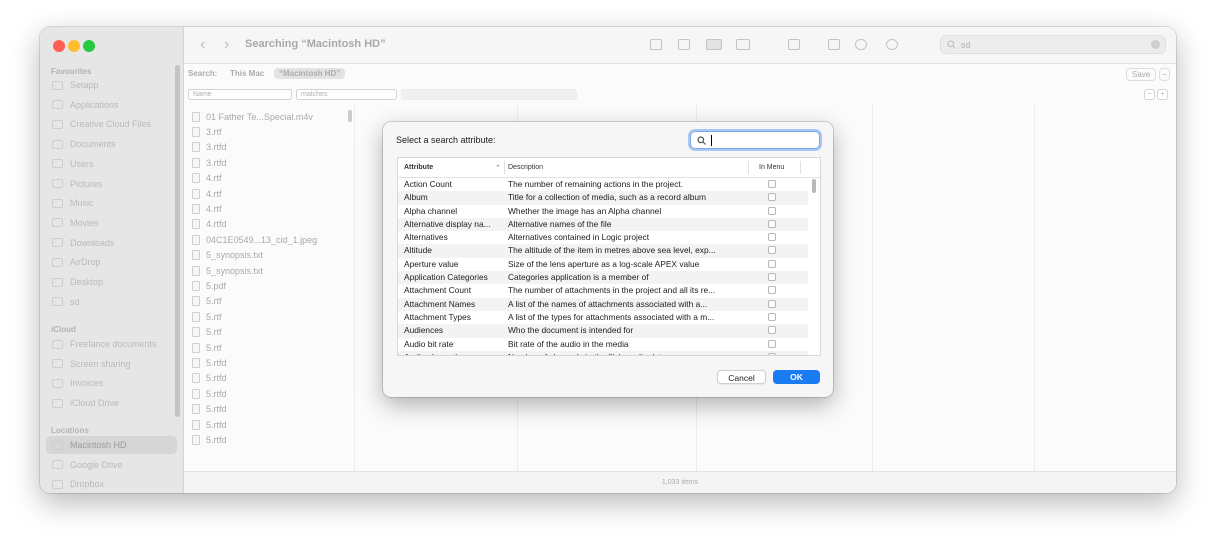 The width and height of the screenshot is (1216, 546). What do you see at coordinates (89, 46) in the screenshot?
I see `zoom-window-button` at bounding box center [89, 46].